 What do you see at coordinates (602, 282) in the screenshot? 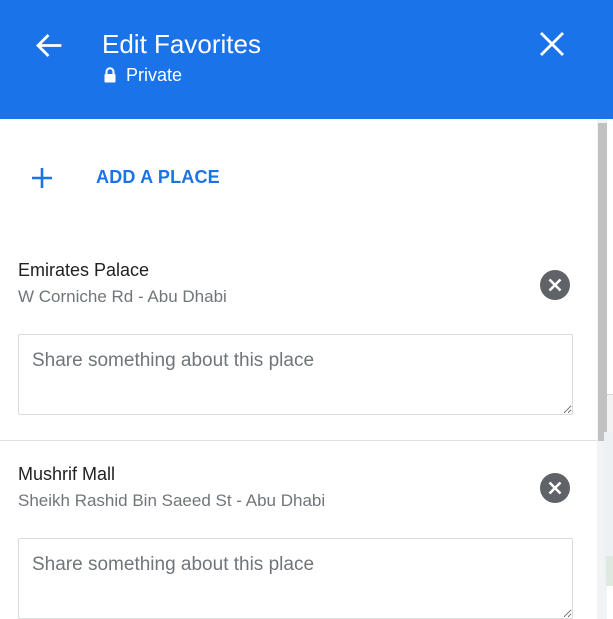
I see `scrollbar-thumb` at bounding box center [602, 282].